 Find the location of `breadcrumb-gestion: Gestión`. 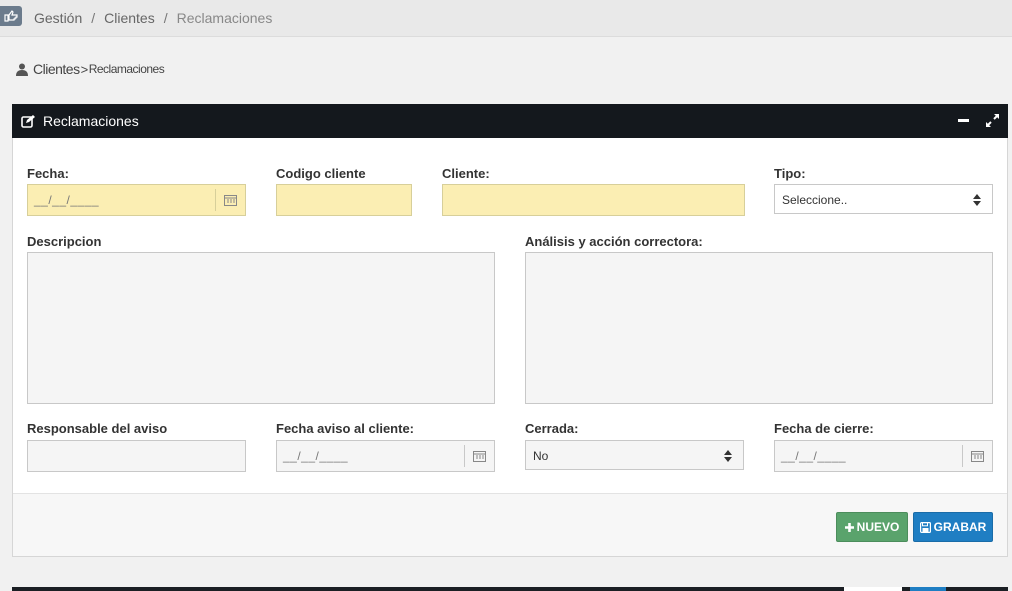

breadcrumb-gestion: Gestión is located at coordinates (58, 18).